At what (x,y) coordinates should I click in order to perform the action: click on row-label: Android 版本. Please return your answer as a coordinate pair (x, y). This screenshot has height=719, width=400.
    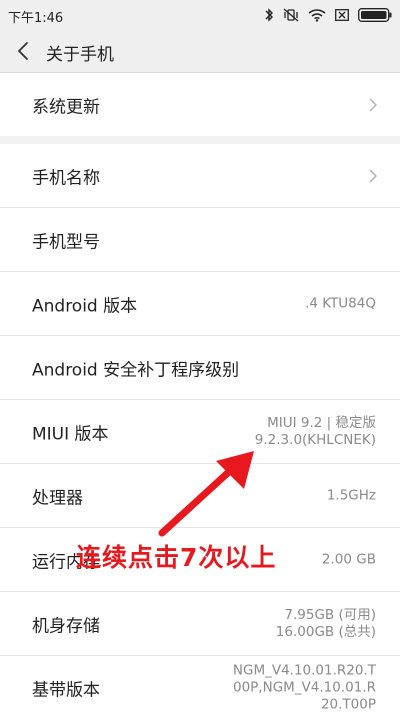
    Looking at the image, I should click on (85, 306).